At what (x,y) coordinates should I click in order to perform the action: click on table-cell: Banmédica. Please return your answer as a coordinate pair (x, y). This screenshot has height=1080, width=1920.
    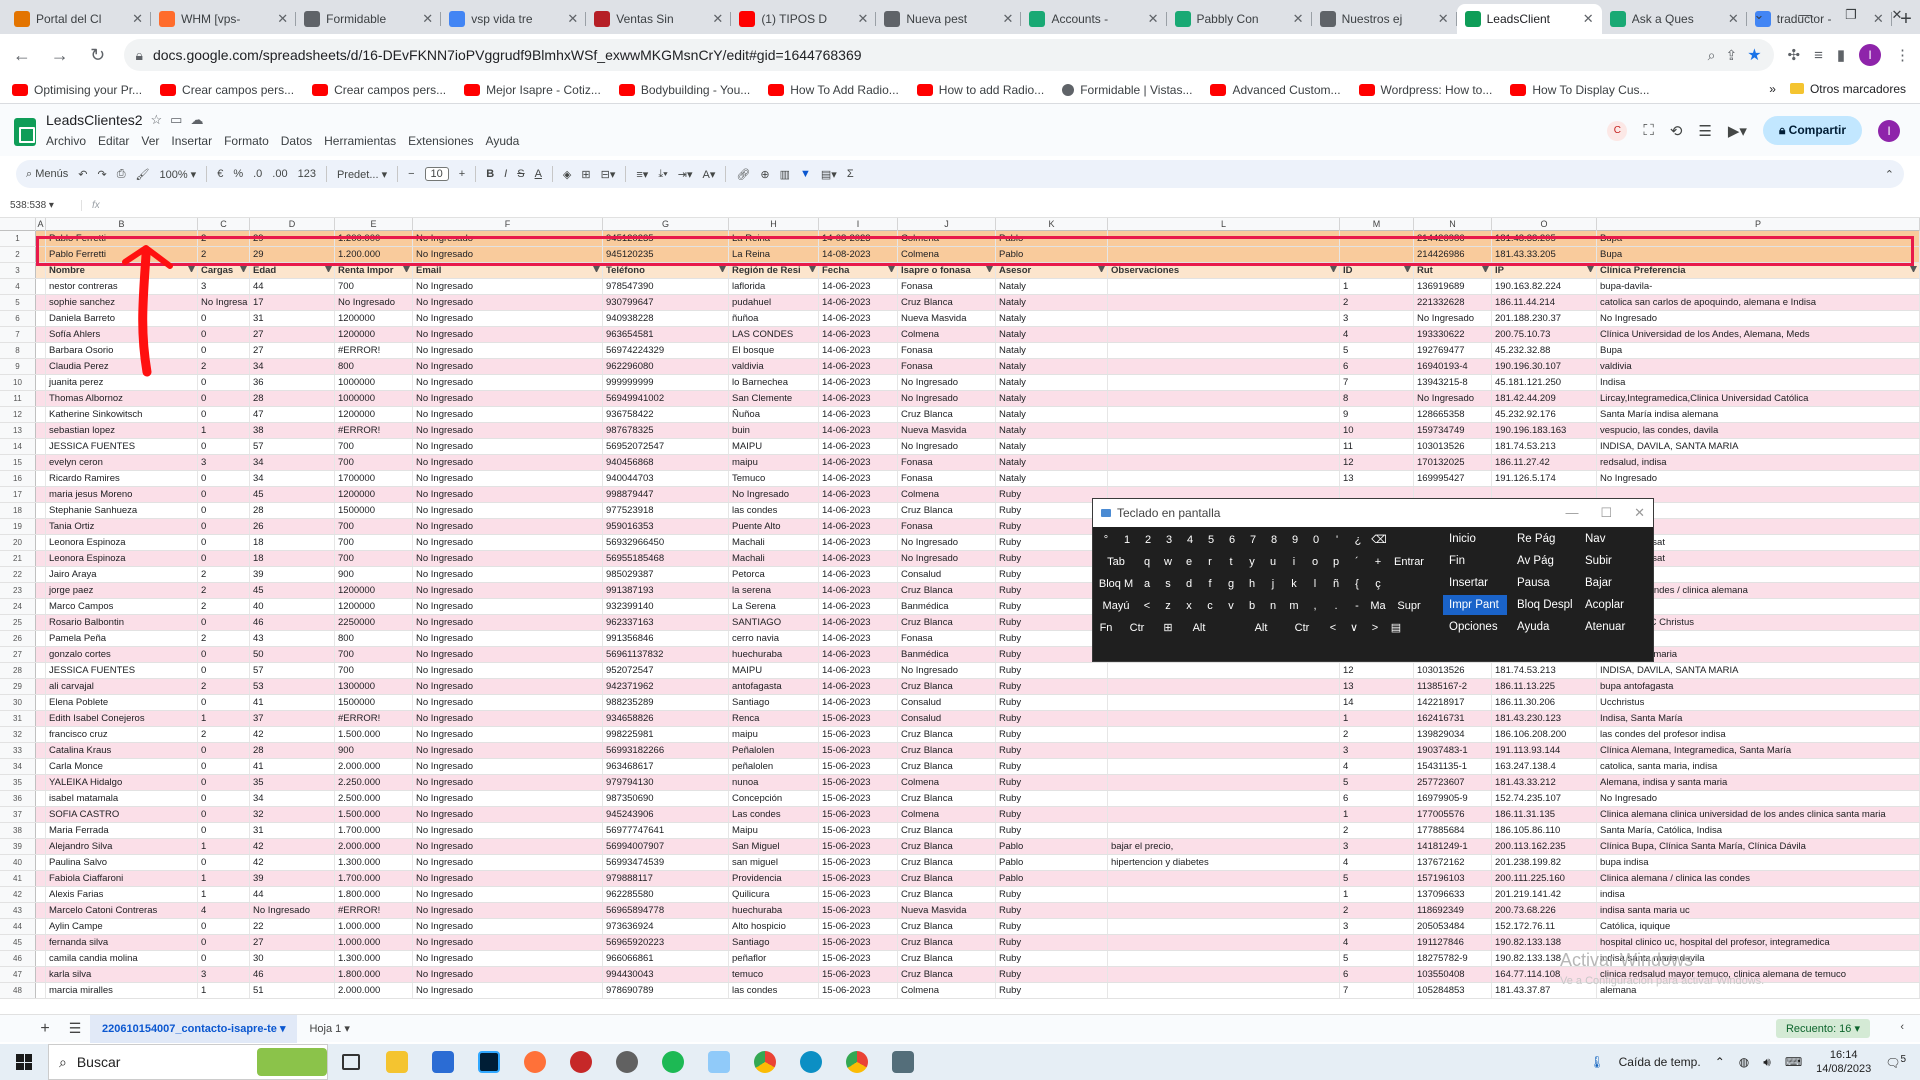
    Looking at the image, I should click on (947, 606).